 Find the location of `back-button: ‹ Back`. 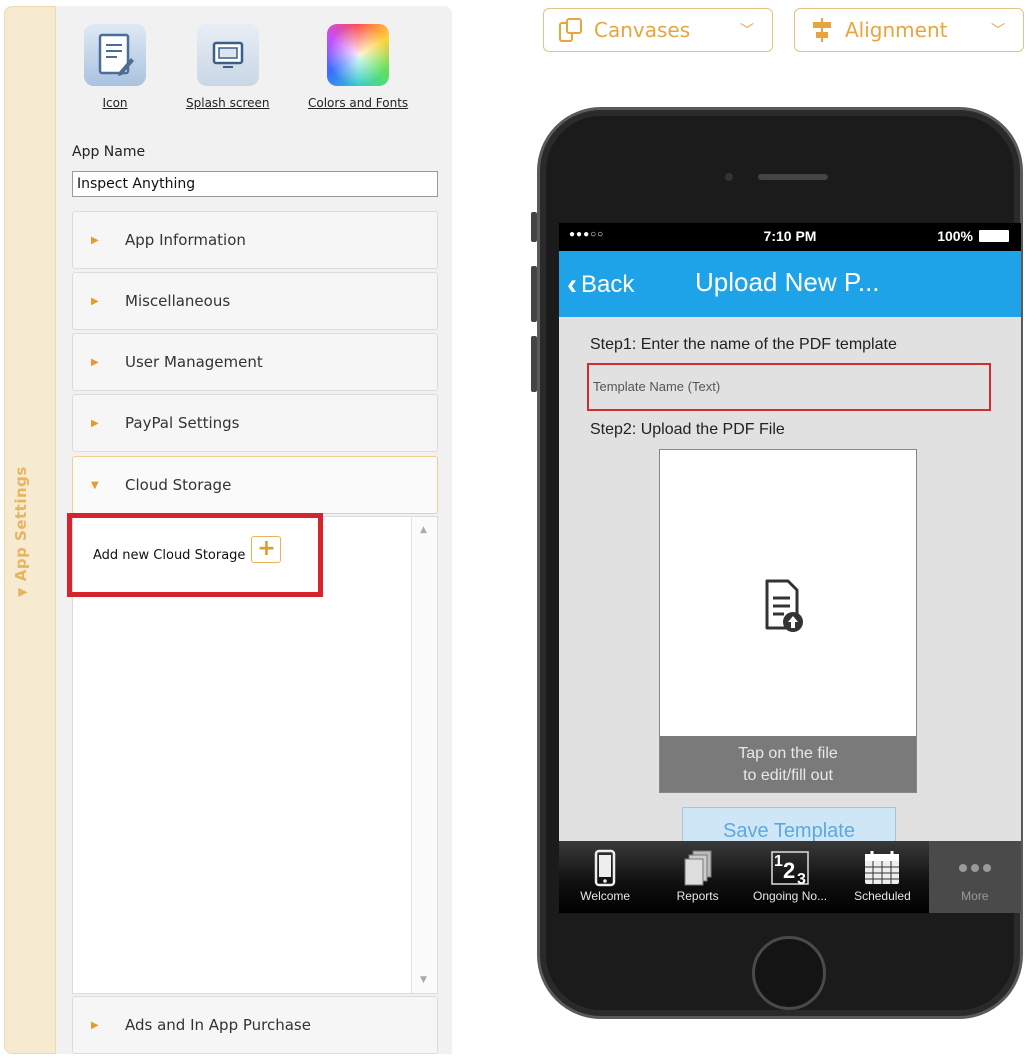

back-button: ‹ Back is located at coordinates (600, 285).